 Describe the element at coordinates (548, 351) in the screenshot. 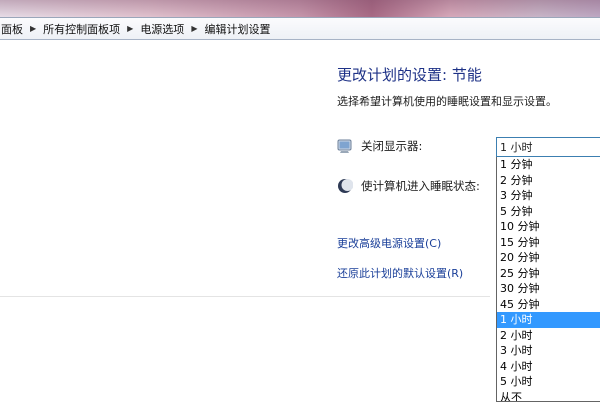

I see `dropdown-option: 3 小时` at that location.